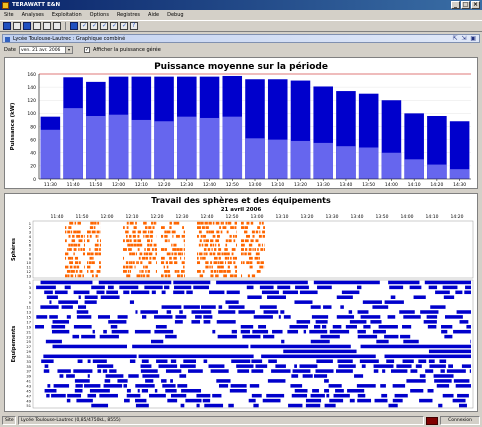  What do you see at coordinates (28, 308) in the screenshot?
I see `row-label: 11` at bounding box center [28, 308].